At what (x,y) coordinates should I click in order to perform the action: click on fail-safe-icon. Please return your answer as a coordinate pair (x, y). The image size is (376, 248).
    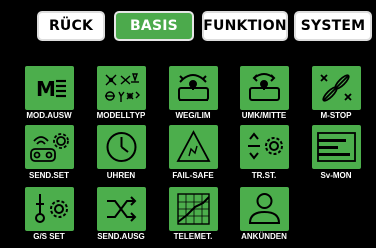
    Looking at the image, I should click on (193, 146).